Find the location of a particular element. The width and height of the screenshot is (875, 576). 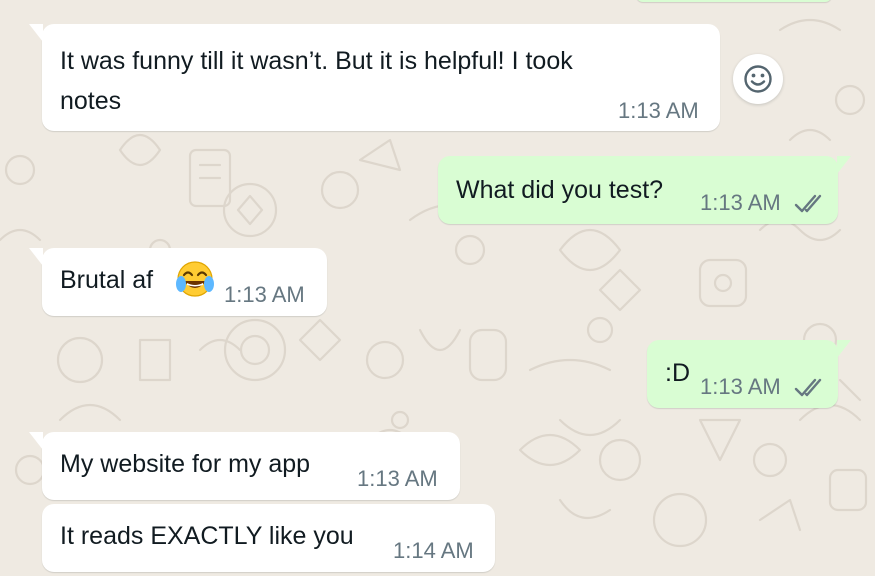

react-button is located at coordinates (758, 79).